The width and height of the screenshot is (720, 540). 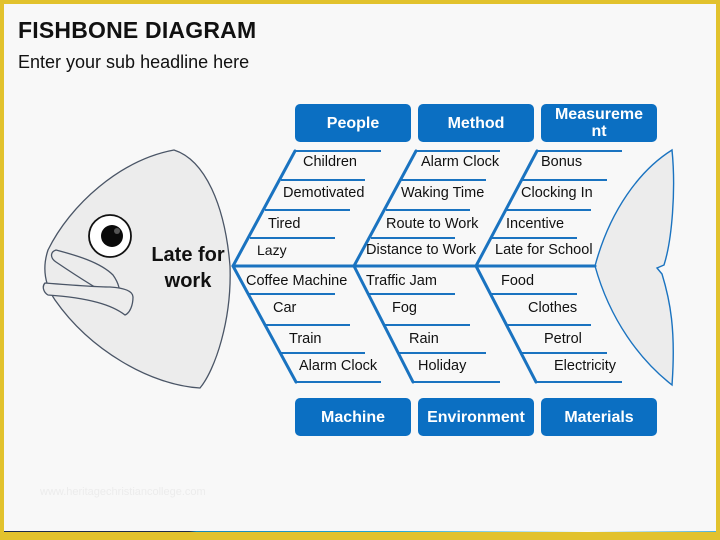 What do you see at coordinates (353, 123) in the screenshot?
I see `category-people: People` at bounding box center [353, 123].